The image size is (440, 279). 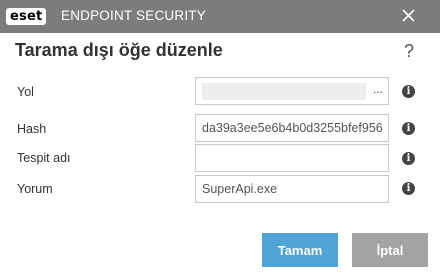 I want to click on hash-label: Hash, so click(x=32, y=129).